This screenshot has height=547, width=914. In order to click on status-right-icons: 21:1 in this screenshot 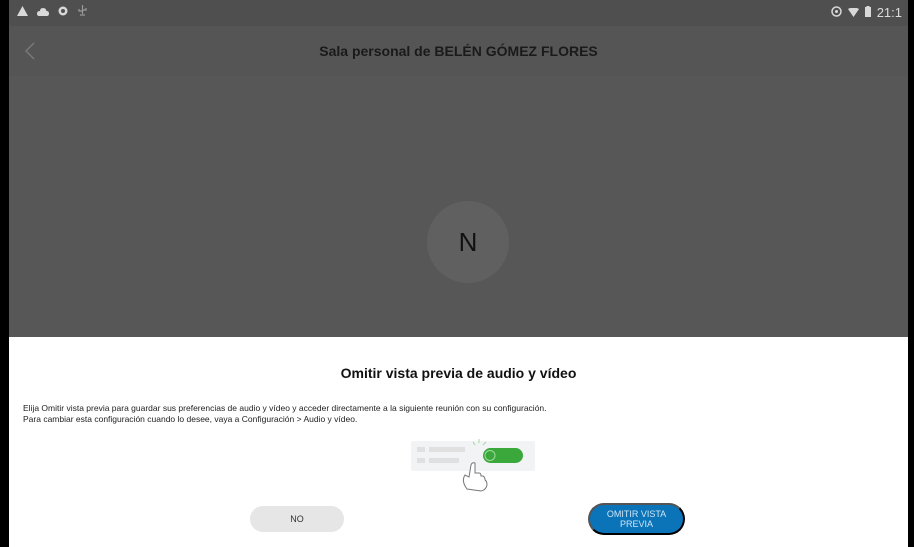, I will do `click(866, 12)`.